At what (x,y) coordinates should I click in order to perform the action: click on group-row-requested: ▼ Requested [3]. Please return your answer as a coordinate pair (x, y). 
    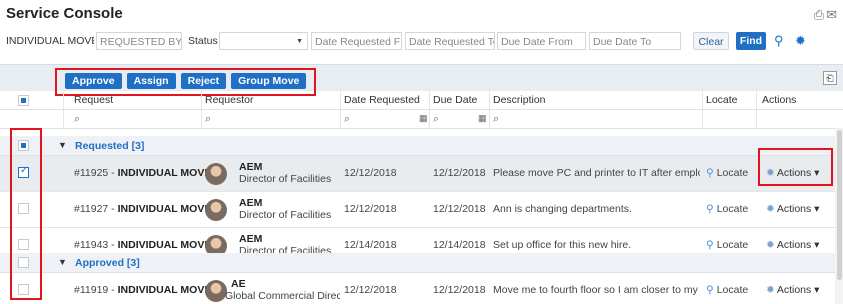
    Looking at the image, I should click on (417, 146).